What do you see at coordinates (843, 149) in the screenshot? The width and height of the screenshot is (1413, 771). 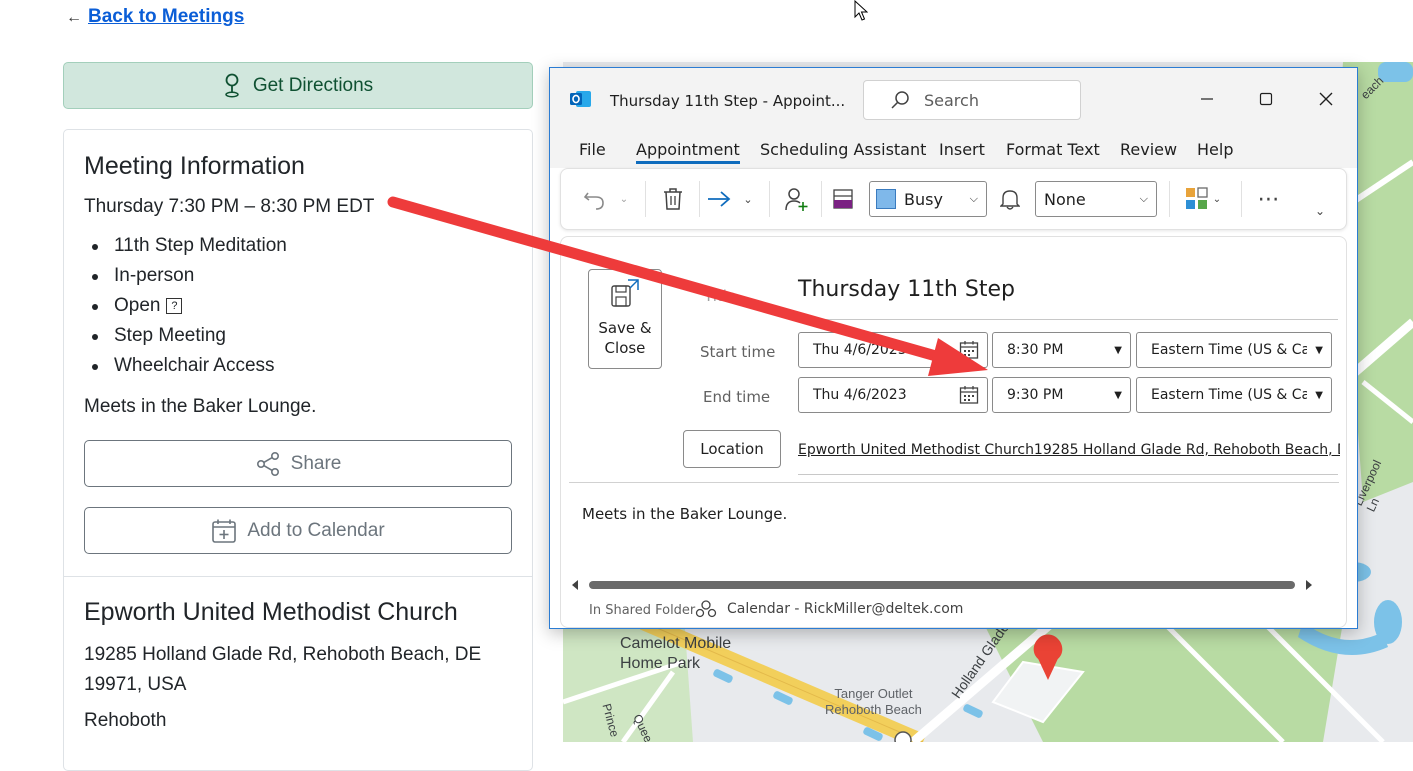 I see `menu-scheduling-assistant: Scheduling Assistant` at bounding box center [843, 149].